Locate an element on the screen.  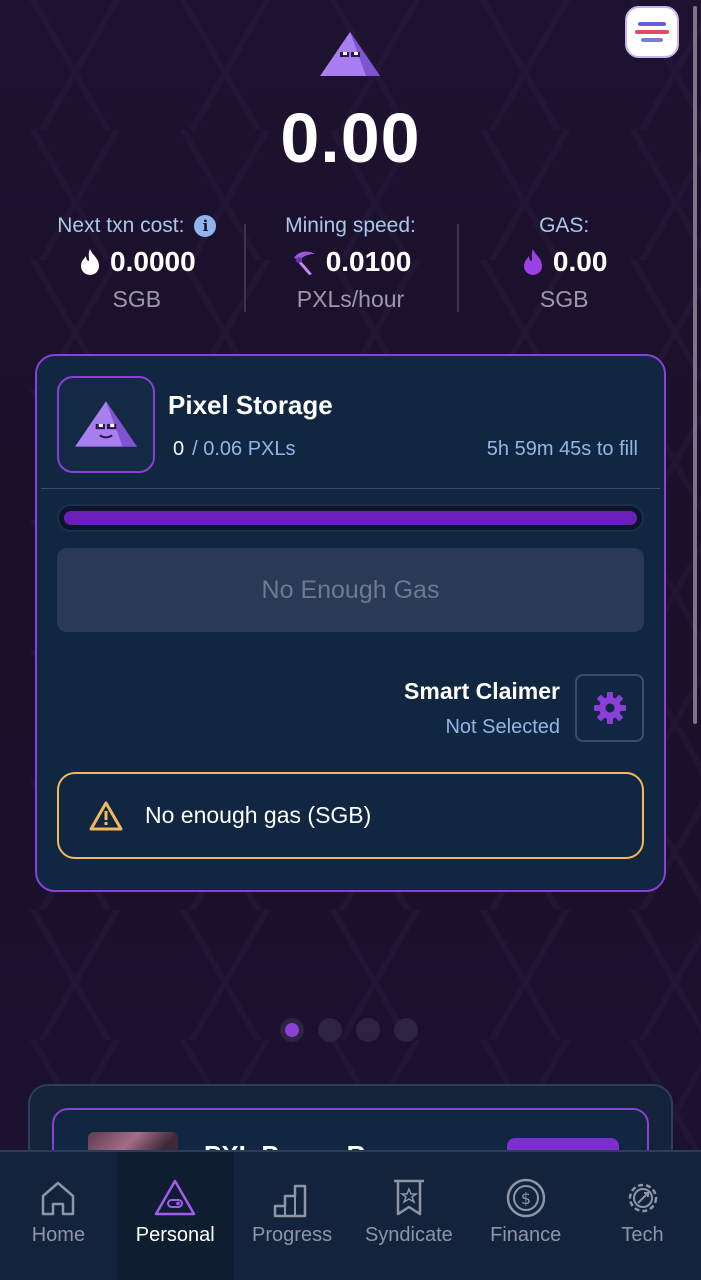
stat-next-txn-cost: Next txn cost: i 0.0000 SGB is located at coordinates (137, 266).